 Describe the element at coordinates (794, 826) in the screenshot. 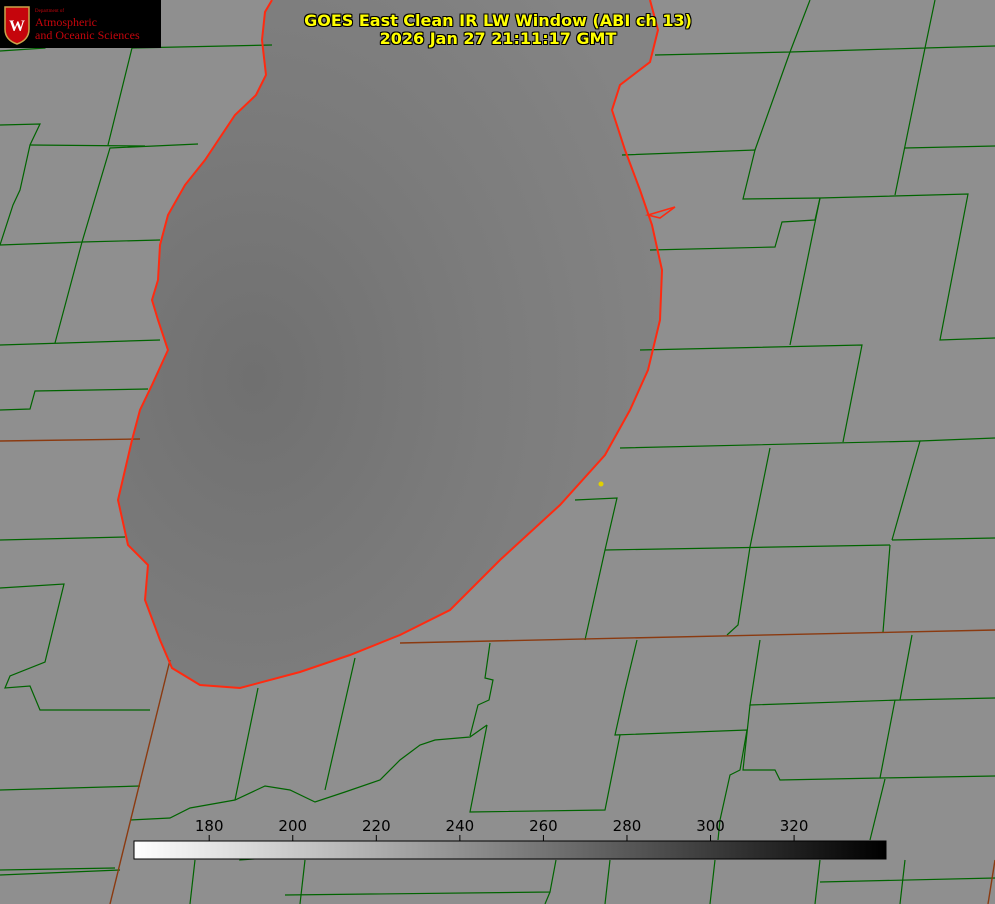

I see `colorbar-tick-label: 320` at that location.